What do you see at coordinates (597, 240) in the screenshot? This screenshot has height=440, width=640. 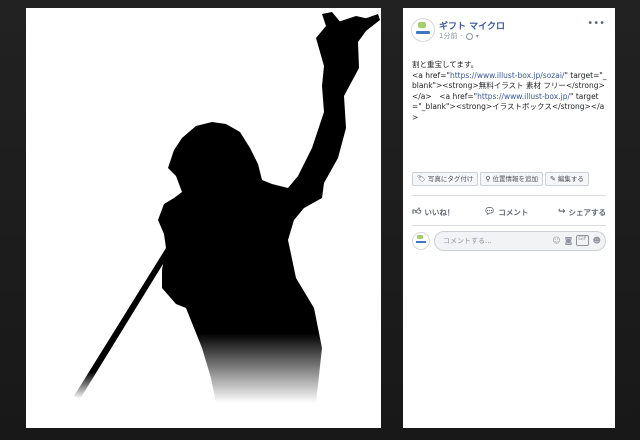 I see `sticker-icon: ☻` at bounding box center [597, 240].